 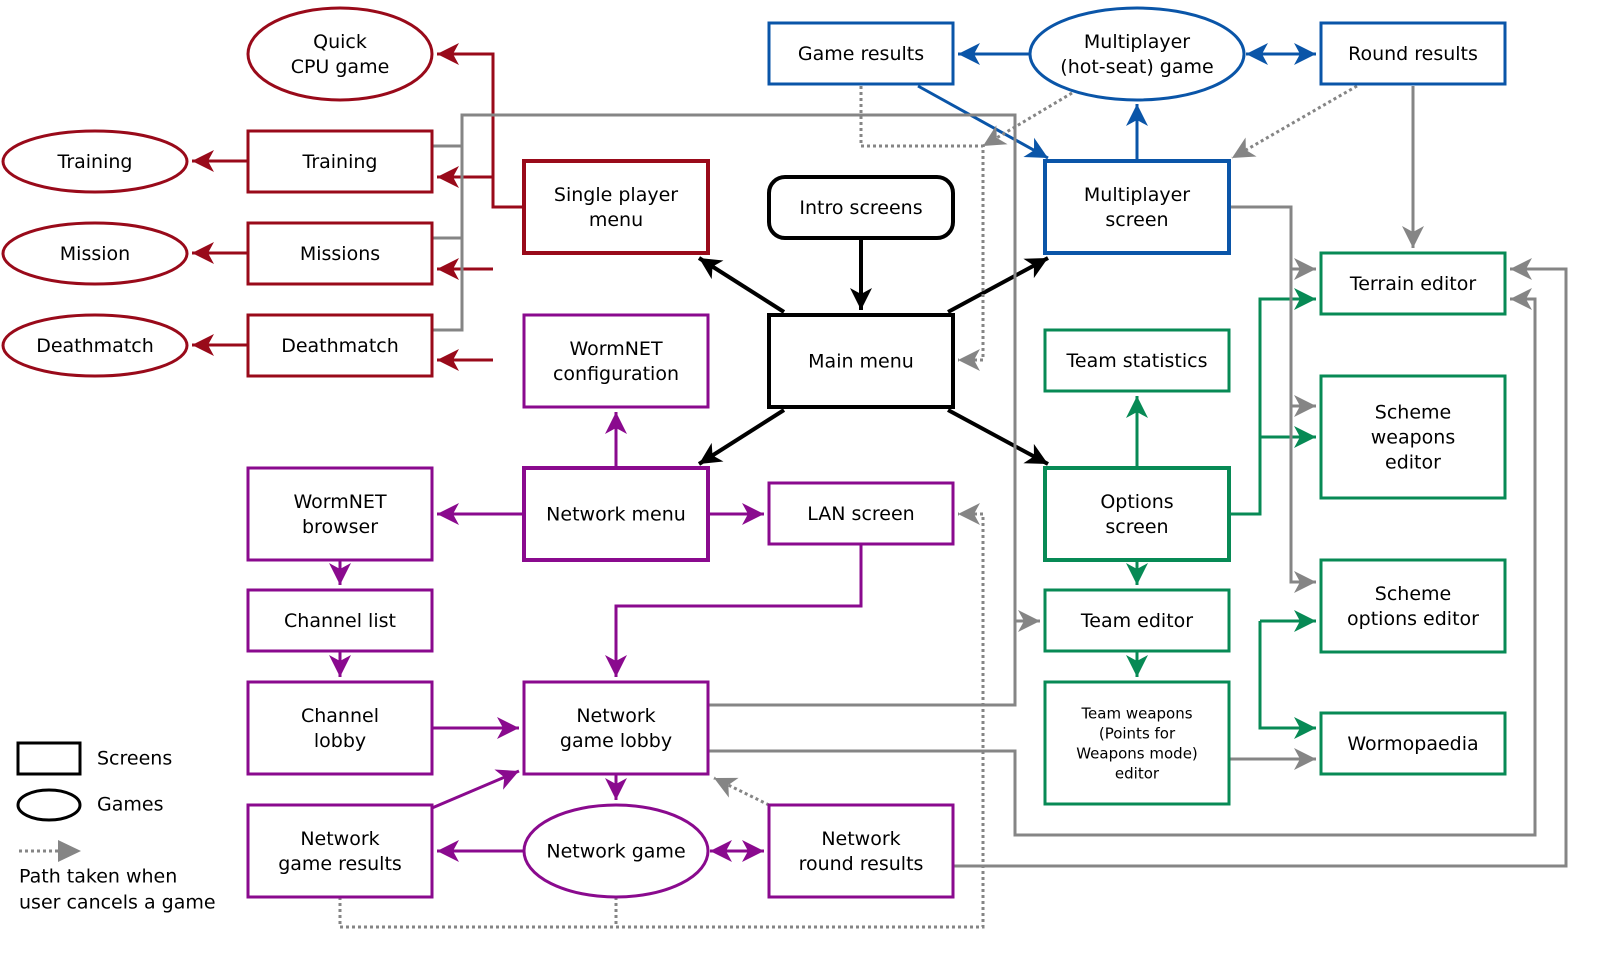 What do you see at coordinates (1137, 754) in the screenshot?
I see `node-label: Weapons mode)` at bounding box center [1137, 754].